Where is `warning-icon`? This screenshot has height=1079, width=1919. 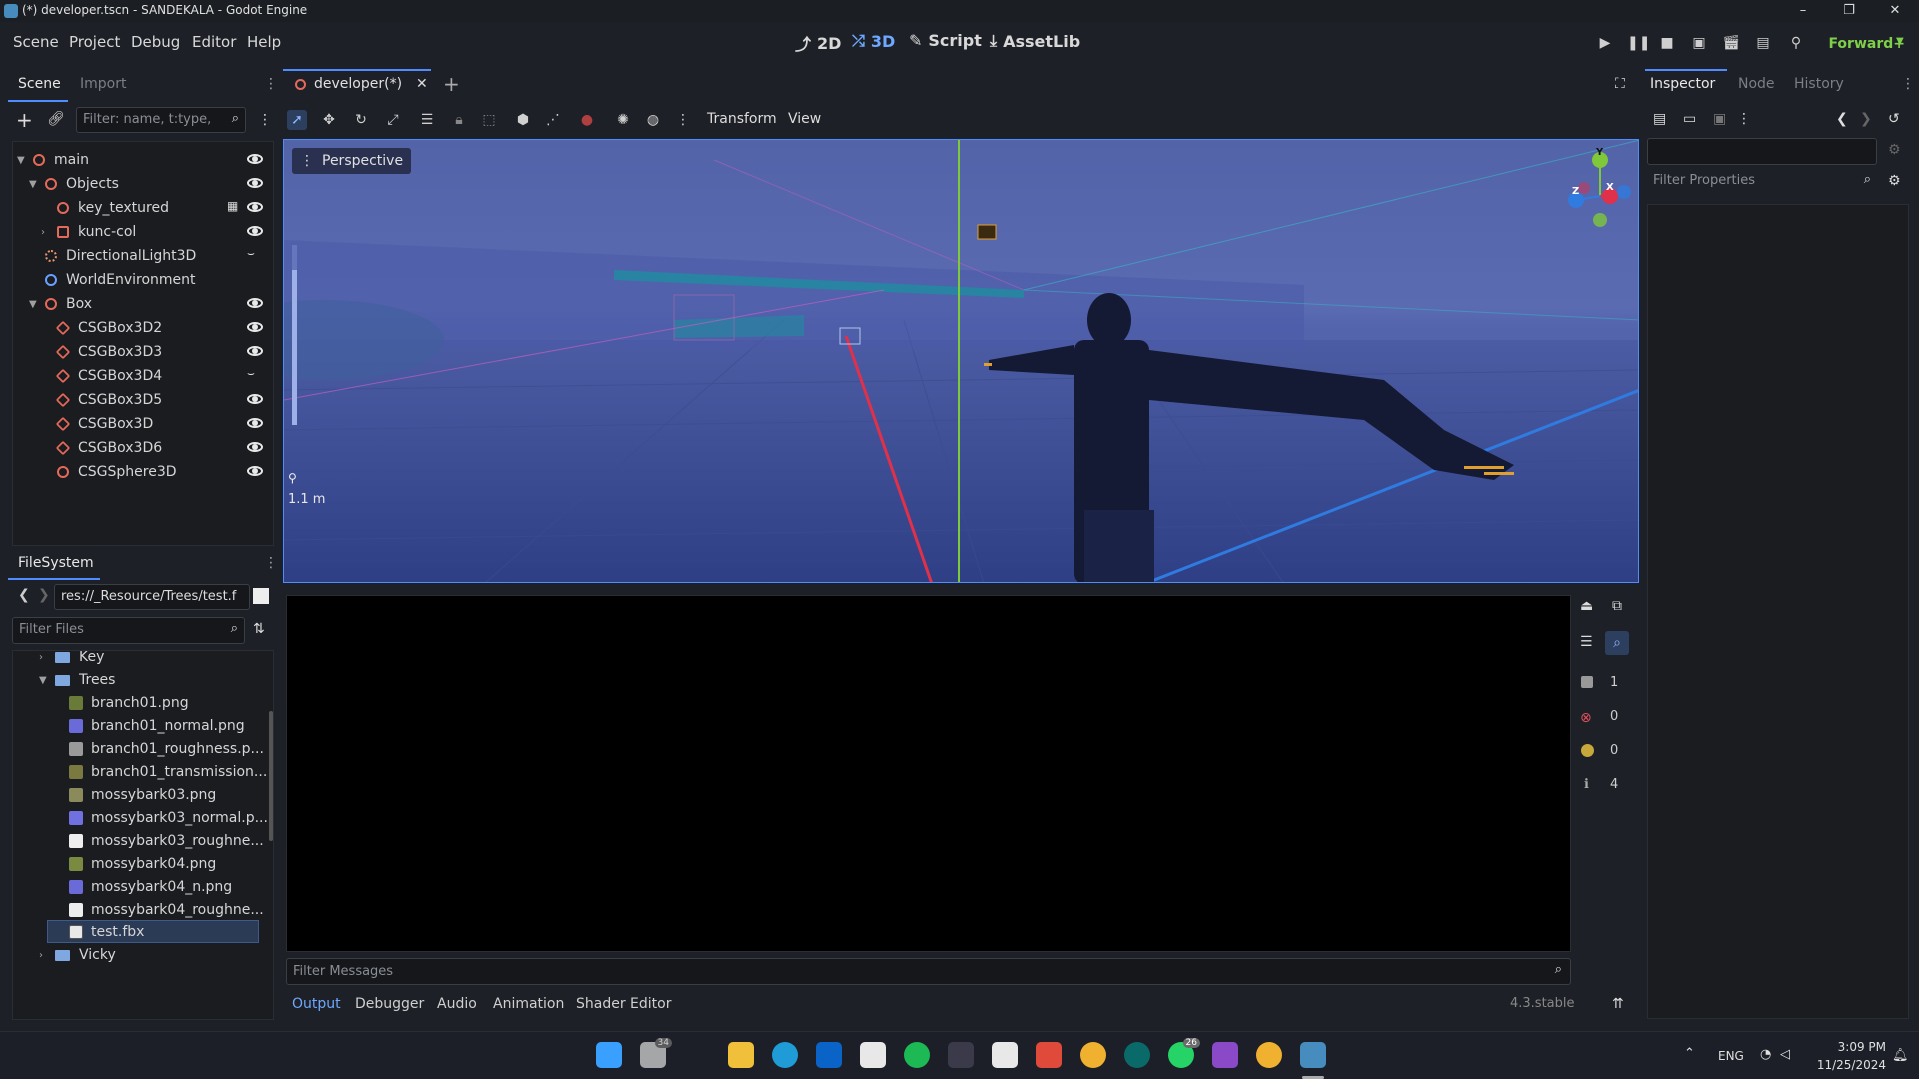 warning-icon is located at coordinates (1587, 750).